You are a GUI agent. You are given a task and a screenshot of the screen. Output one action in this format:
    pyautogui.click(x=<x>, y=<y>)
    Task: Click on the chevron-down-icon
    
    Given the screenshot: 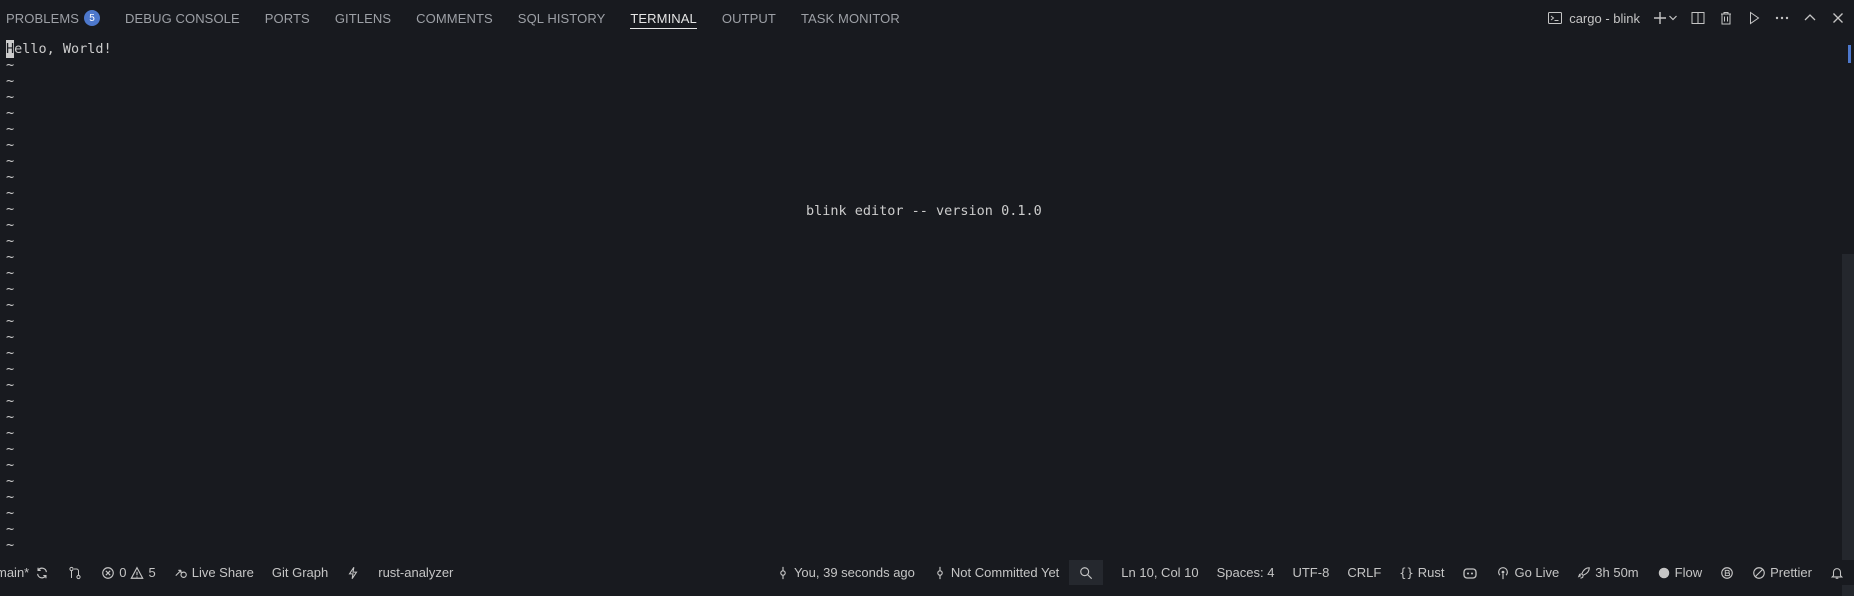 What is the action you would take?
    pyautogui.click(x=1673, y=18)
    